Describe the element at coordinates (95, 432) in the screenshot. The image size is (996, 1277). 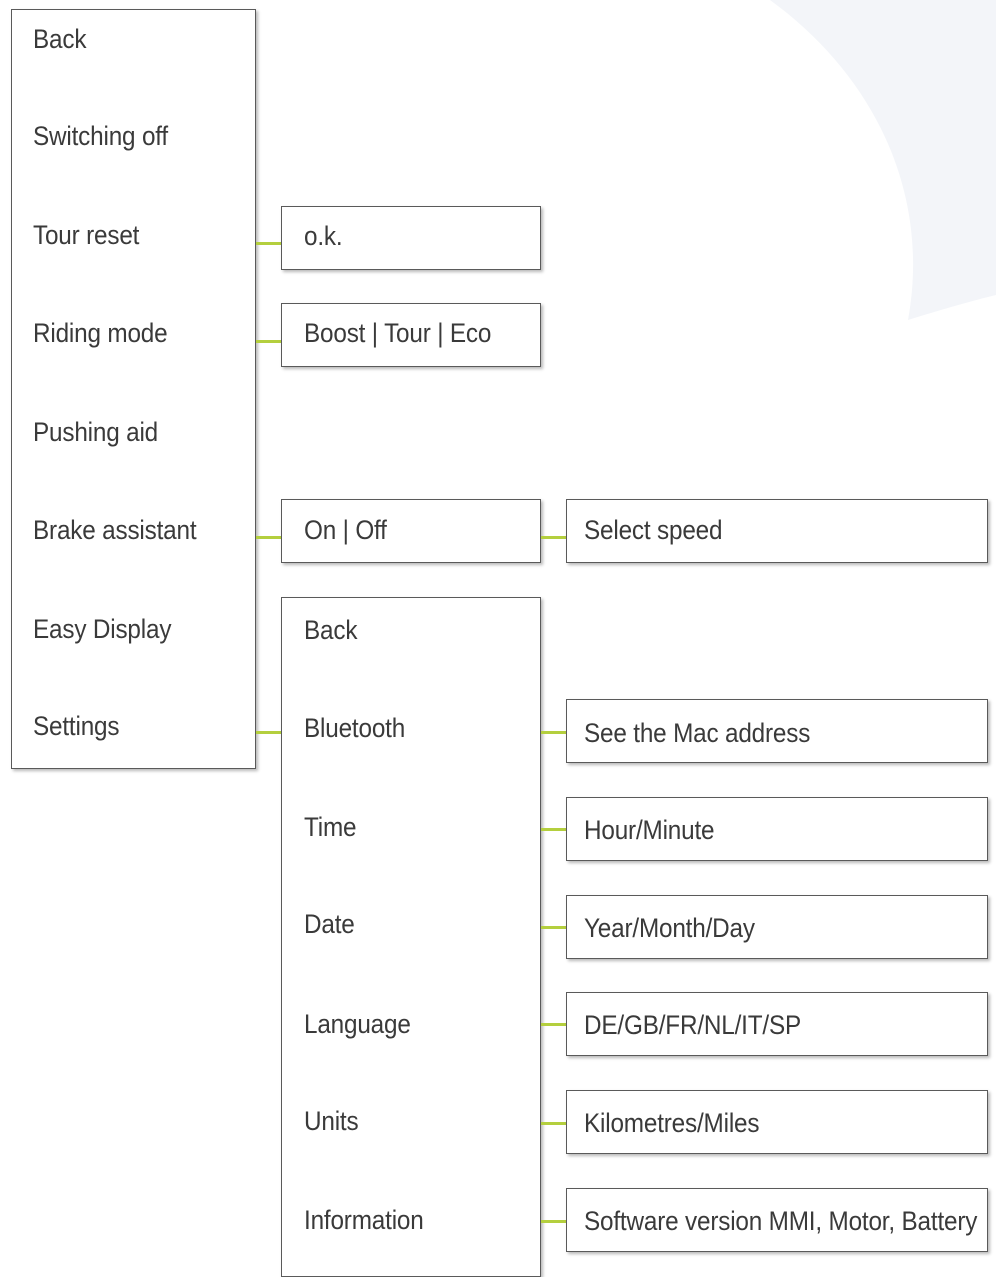
I see `main-menu-pushing-aid: Pushing aid` at that location.